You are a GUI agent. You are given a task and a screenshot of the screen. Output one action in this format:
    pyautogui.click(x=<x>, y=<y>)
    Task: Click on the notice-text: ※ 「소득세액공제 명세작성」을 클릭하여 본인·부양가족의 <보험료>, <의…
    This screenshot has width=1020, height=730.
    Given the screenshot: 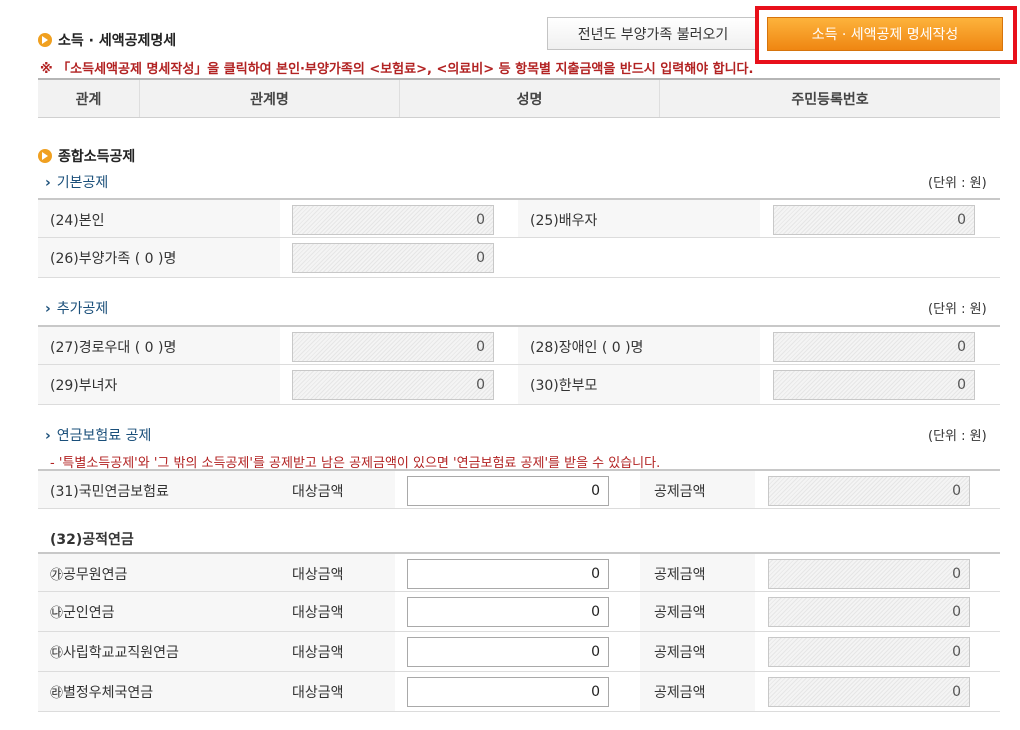 What is the action you would take?
    pyautogui.click(x=397, y=69)
    